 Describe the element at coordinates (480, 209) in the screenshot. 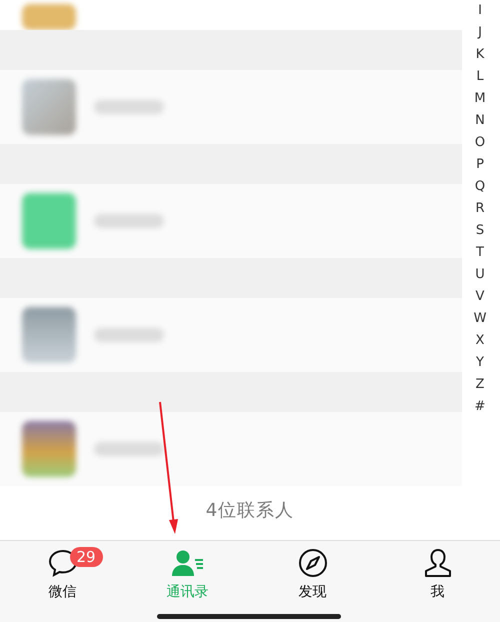

I see `index-letter: R` at that location.